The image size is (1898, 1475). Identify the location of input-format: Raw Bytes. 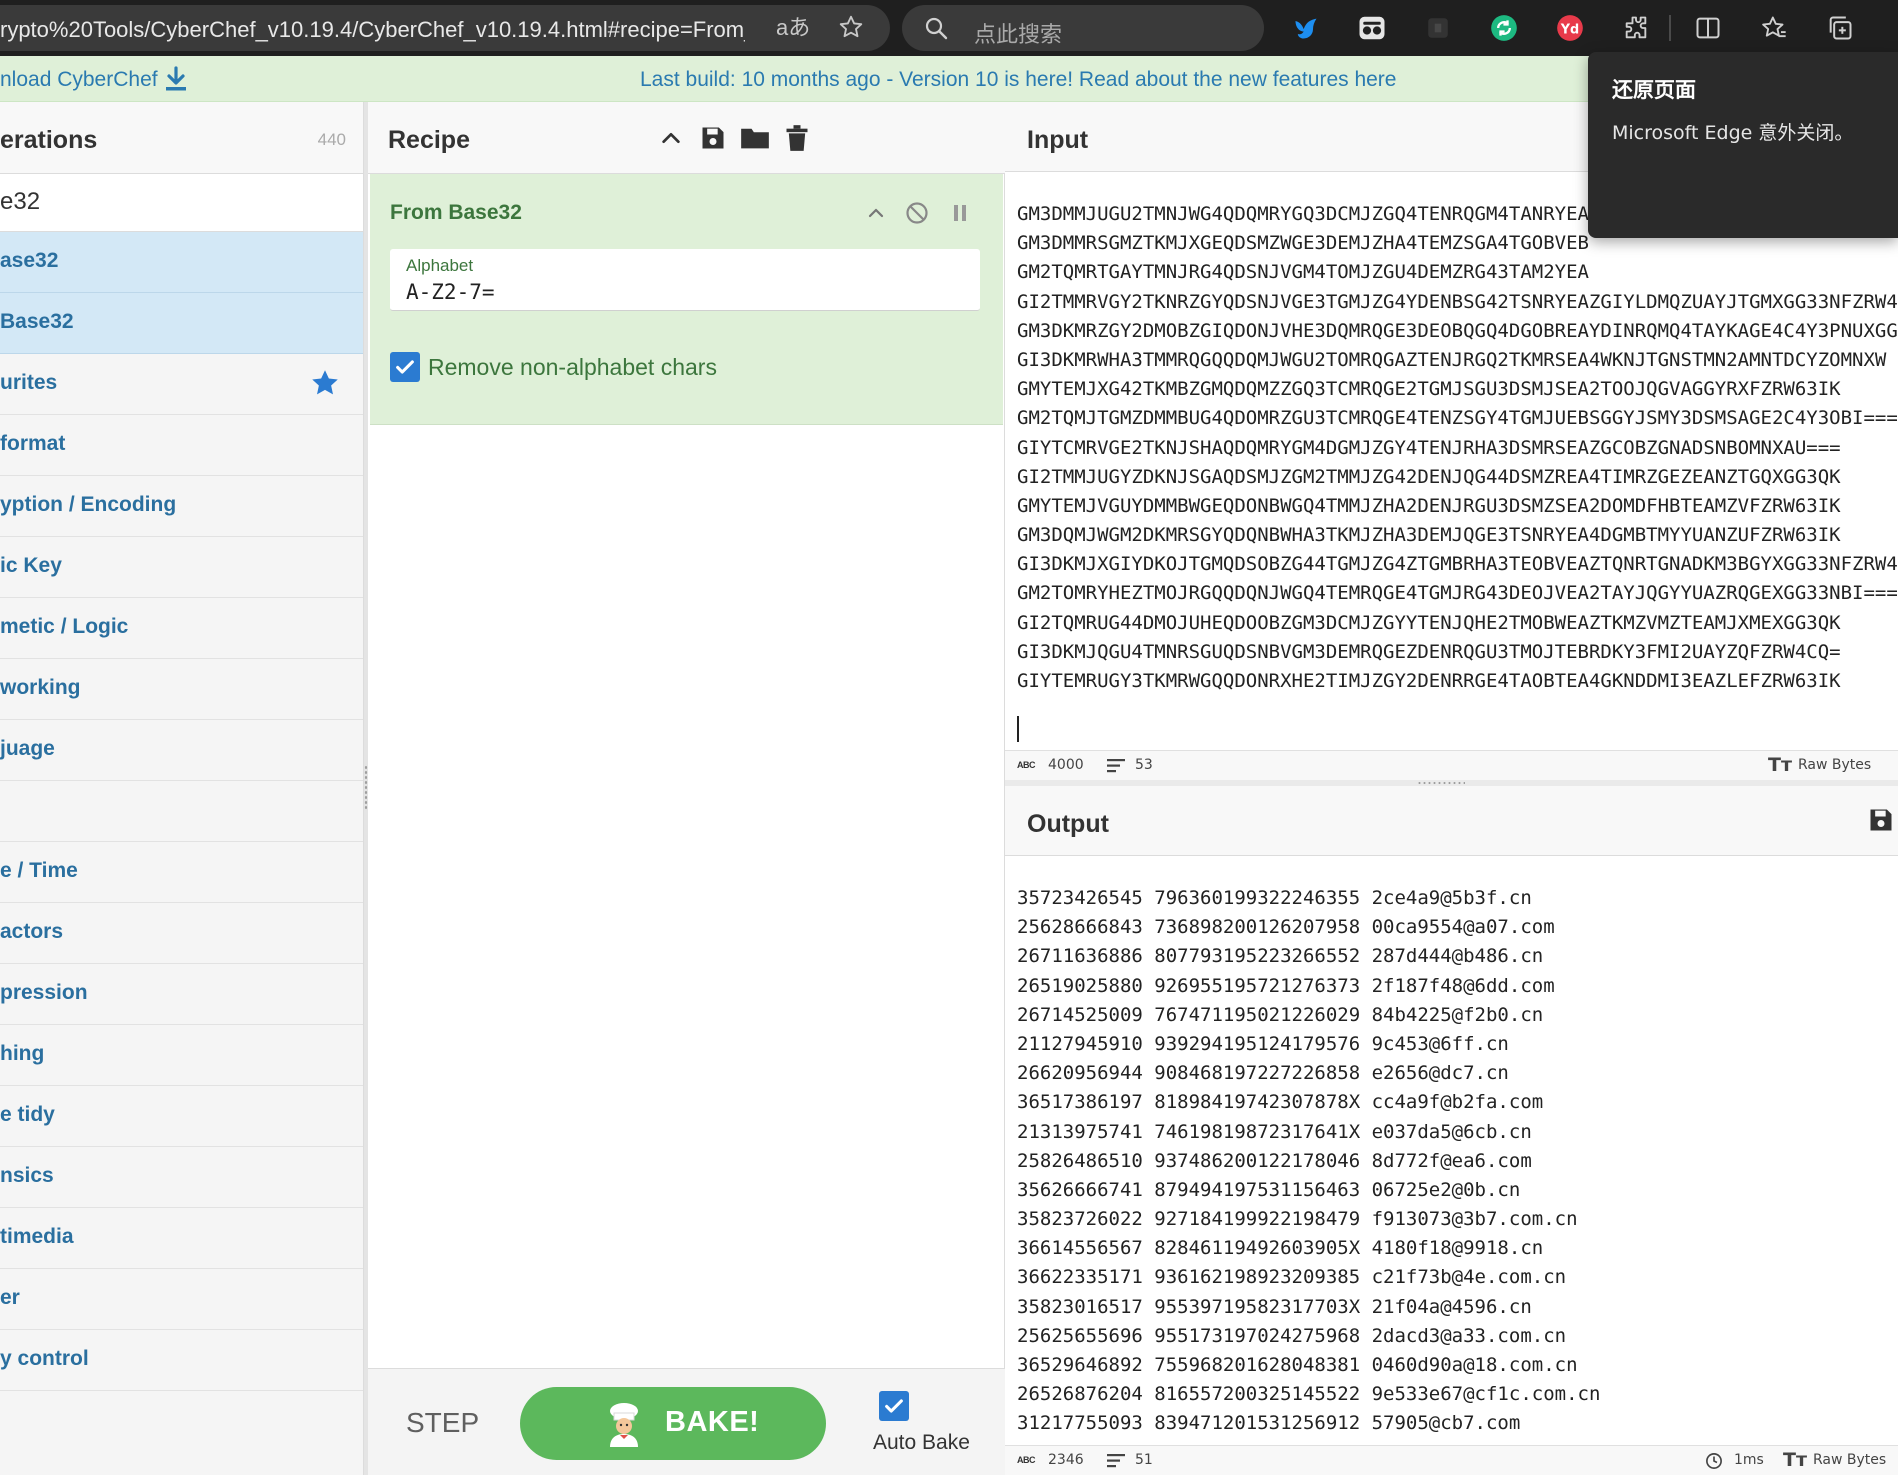
(1834, 765).